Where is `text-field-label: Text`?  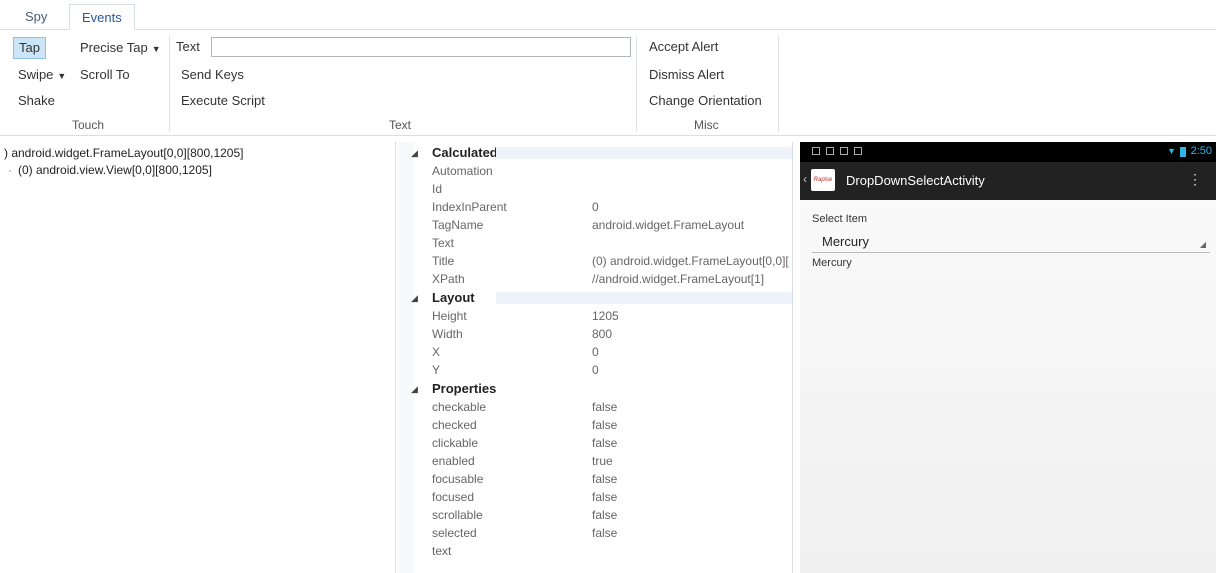 text-field-label: Text is located at coordinates (188, 46).